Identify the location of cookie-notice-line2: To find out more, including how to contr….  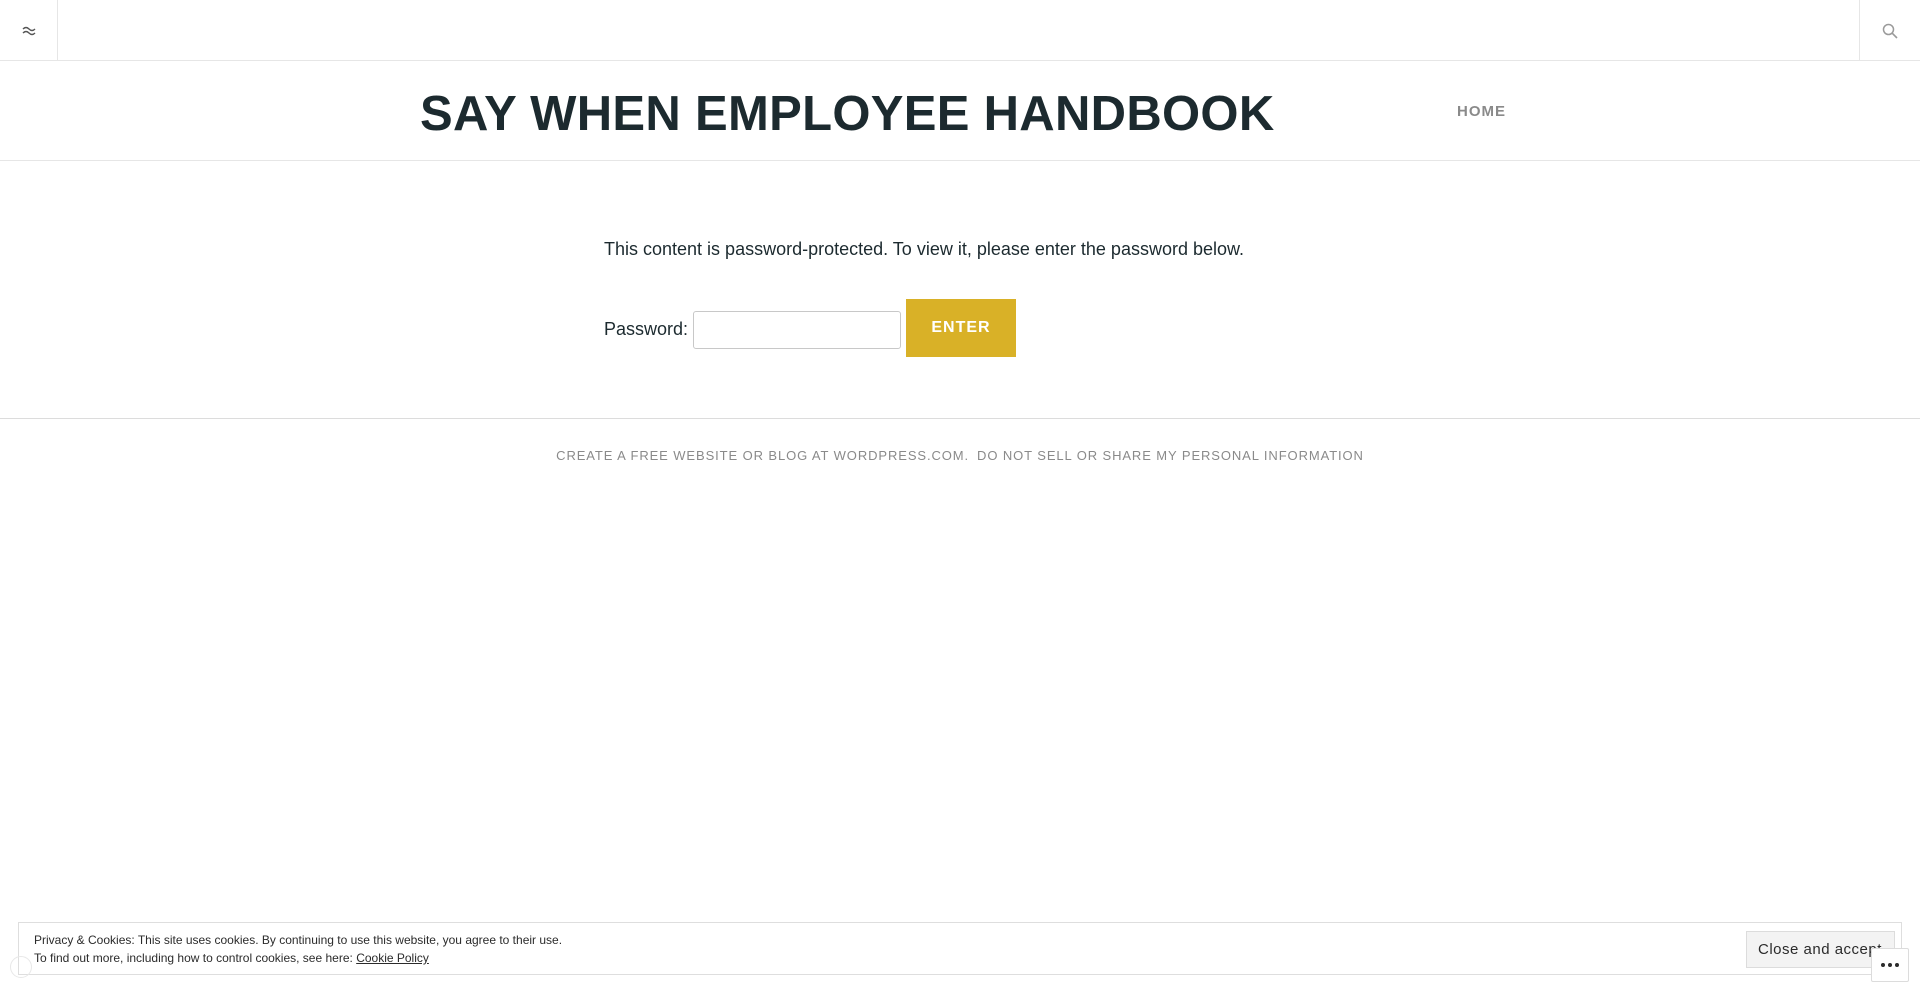
(298, 958).